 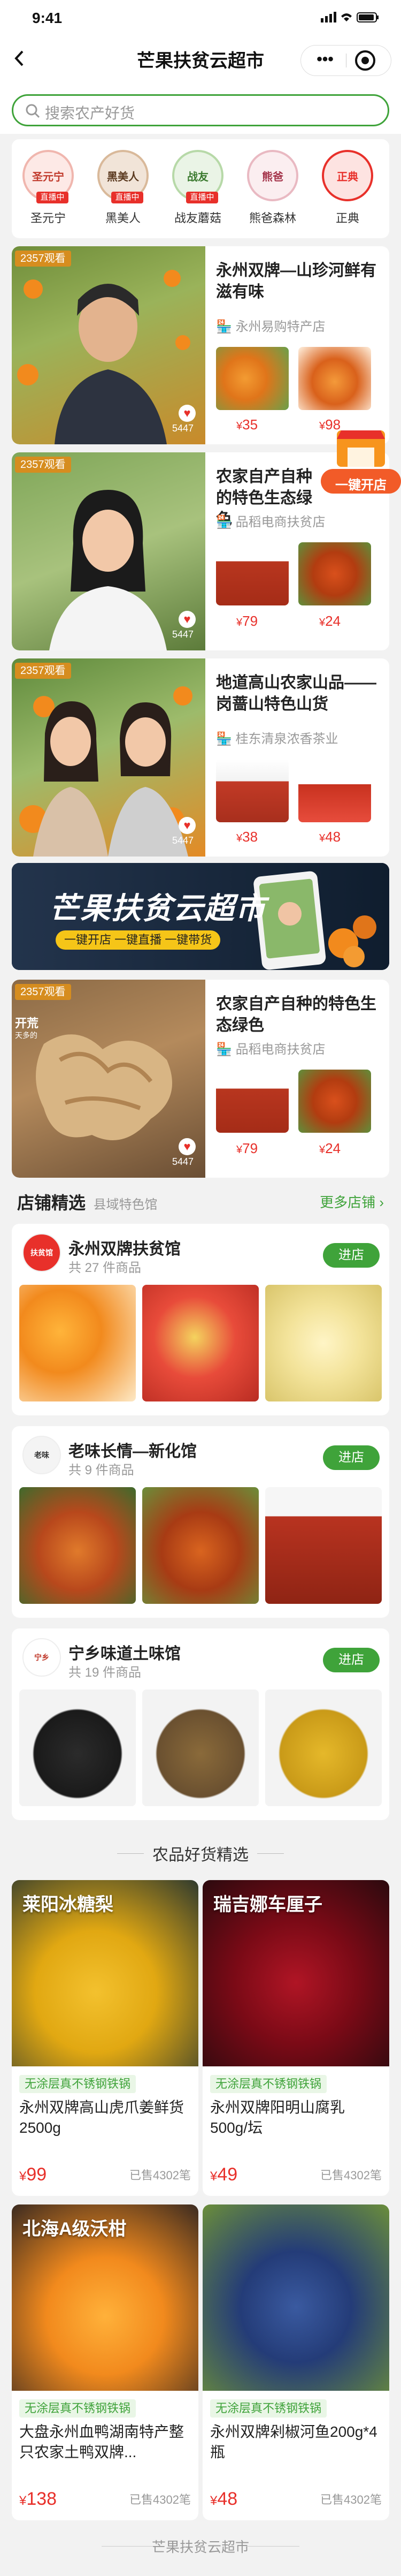 I want to click on live-shop: 🏪 永州易购特产店, so click(x=271, y=327).